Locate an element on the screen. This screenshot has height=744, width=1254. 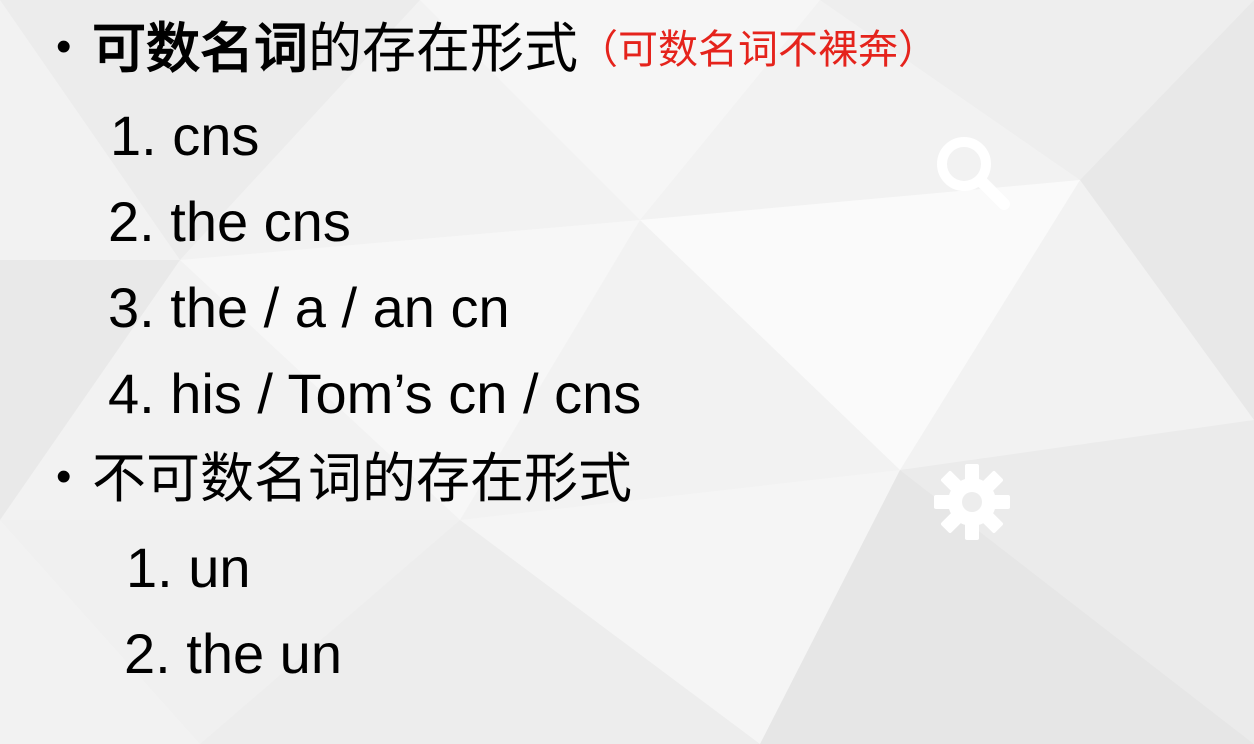
heading-note: （可数名词不裸奔） is located at coordinates (758, 50).